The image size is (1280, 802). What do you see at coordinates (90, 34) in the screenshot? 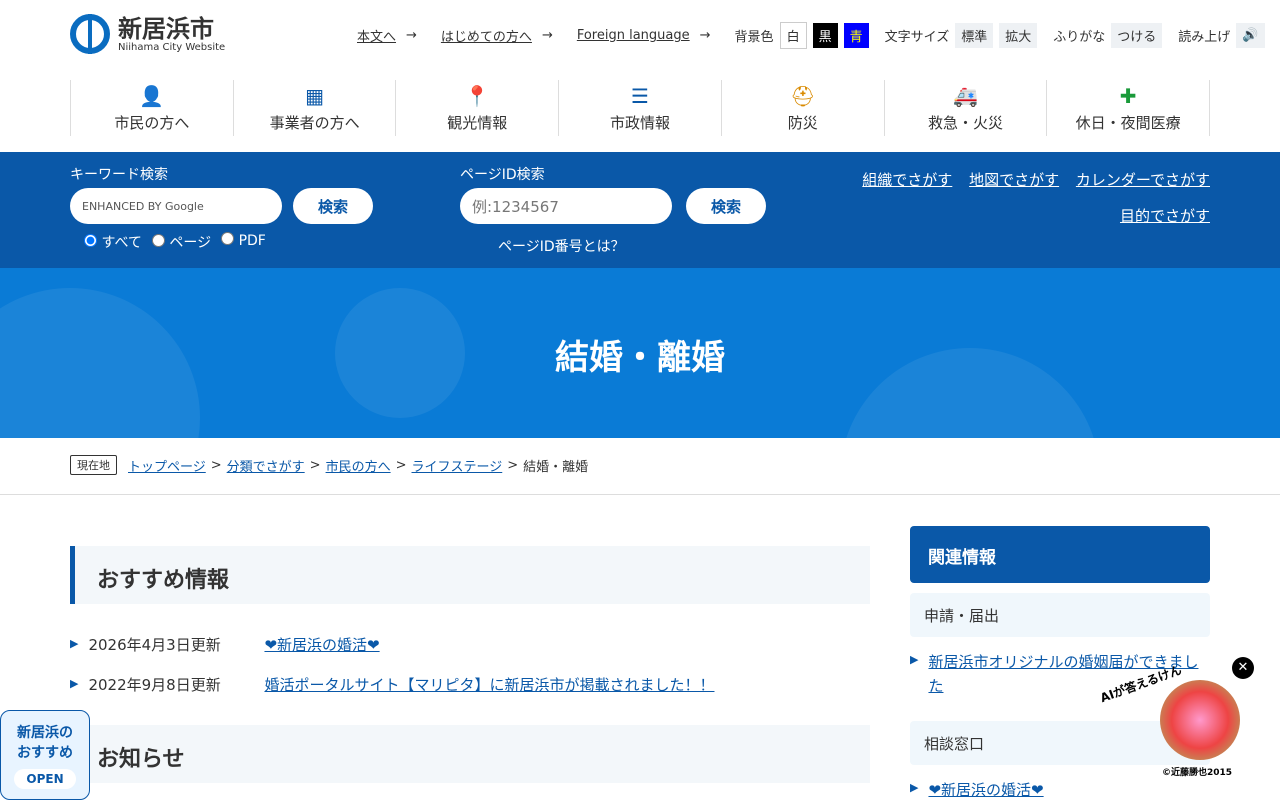
I see `city-emblem-icon` at bounding box center [90, 34].